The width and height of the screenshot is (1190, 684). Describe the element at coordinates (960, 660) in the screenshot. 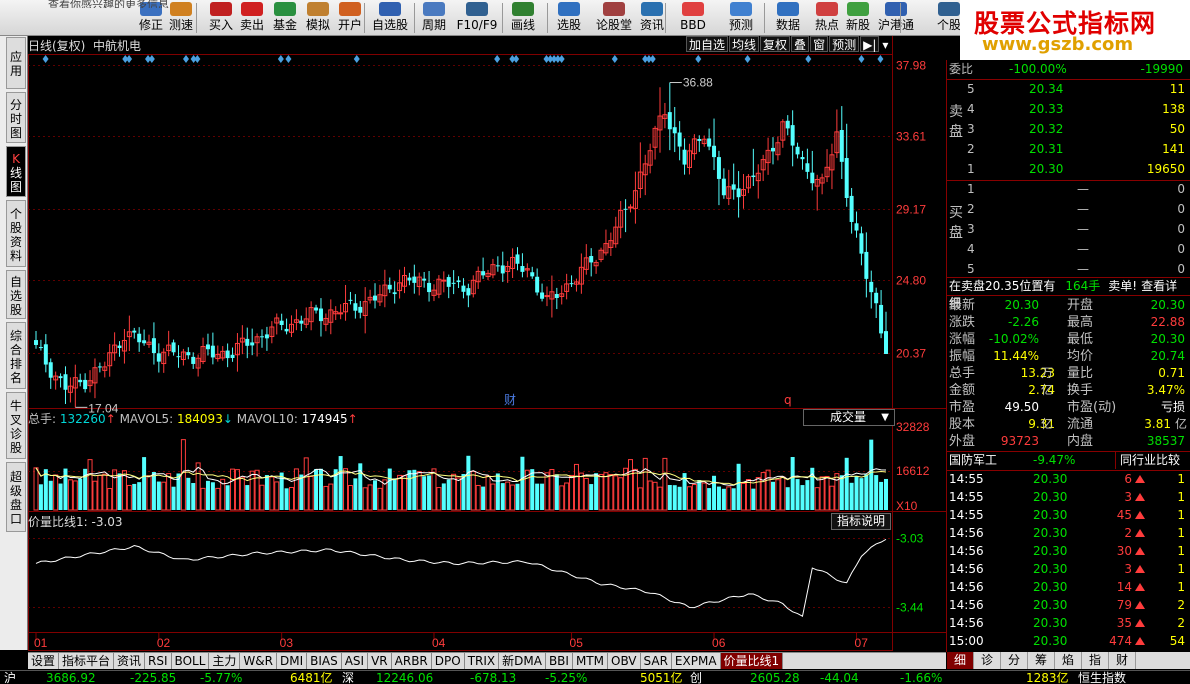

I see `detail-tab-1: 细` at that location.